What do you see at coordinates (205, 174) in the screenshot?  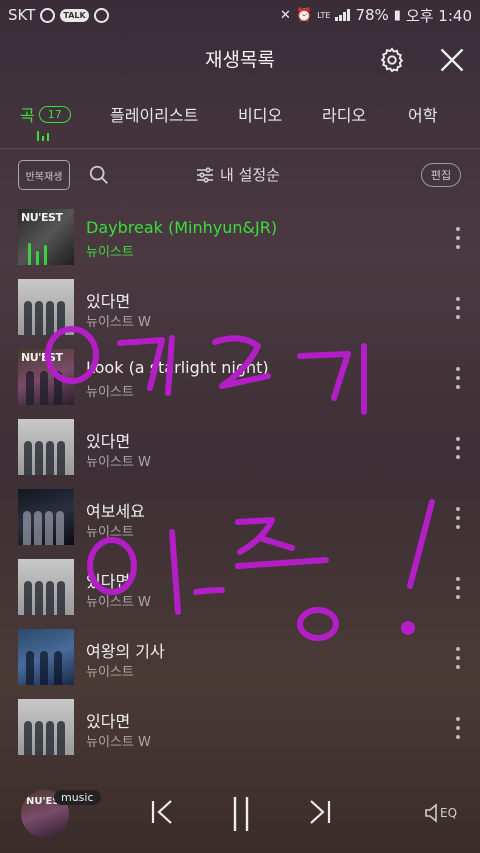 I see `sort-icon` at bounding box center [205, 174].